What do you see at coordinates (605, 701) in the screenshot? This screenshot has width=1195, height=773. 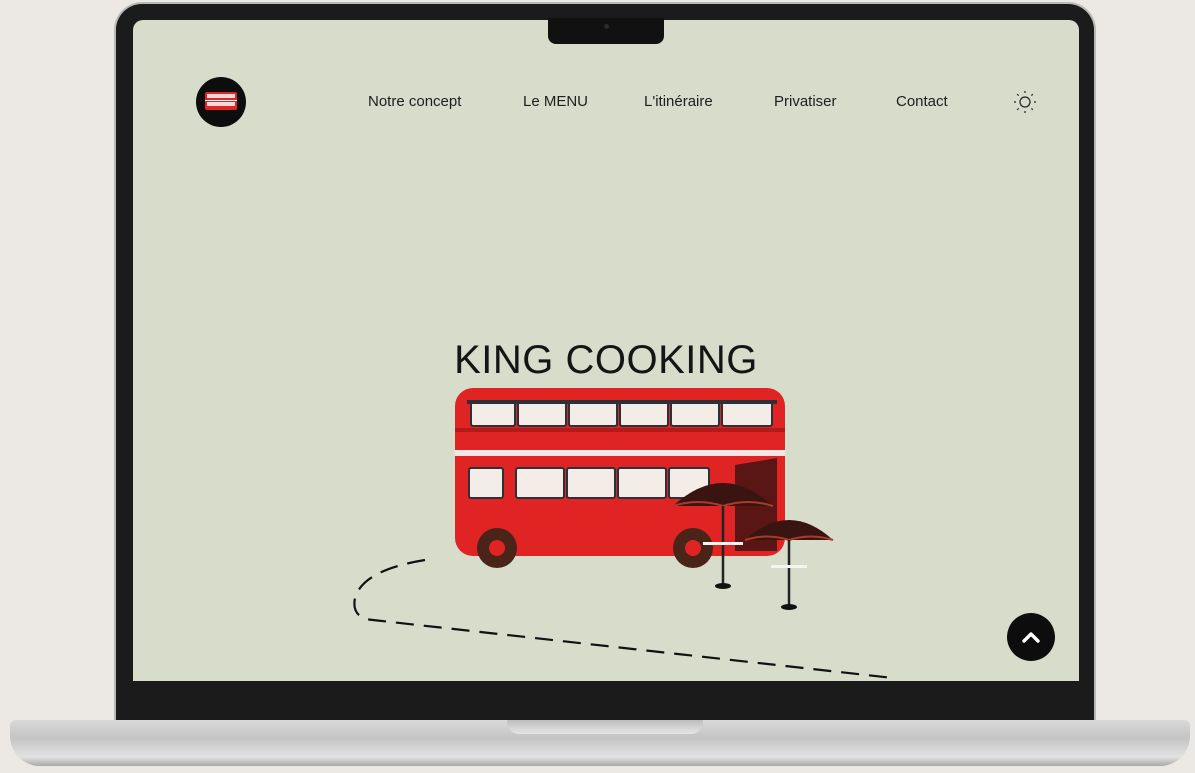 I see `laptop-bezel` at bounding box center [605, 701].